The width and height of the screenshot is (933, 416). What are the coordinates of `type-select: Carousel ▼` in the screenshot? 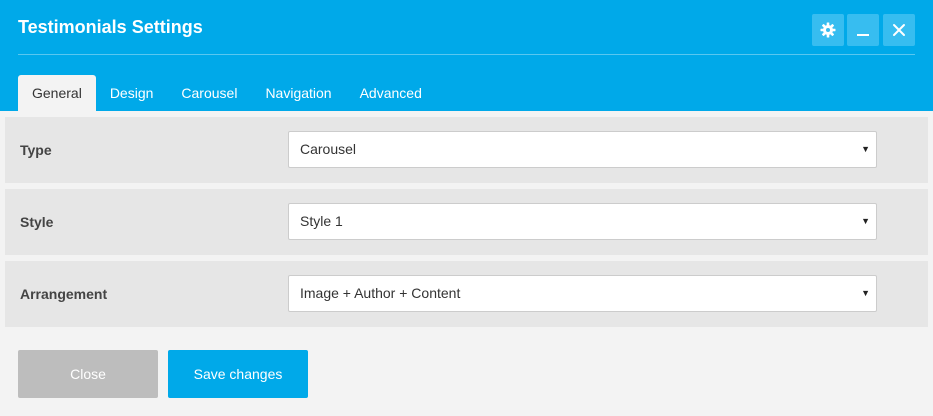 It's located at (582, 149).